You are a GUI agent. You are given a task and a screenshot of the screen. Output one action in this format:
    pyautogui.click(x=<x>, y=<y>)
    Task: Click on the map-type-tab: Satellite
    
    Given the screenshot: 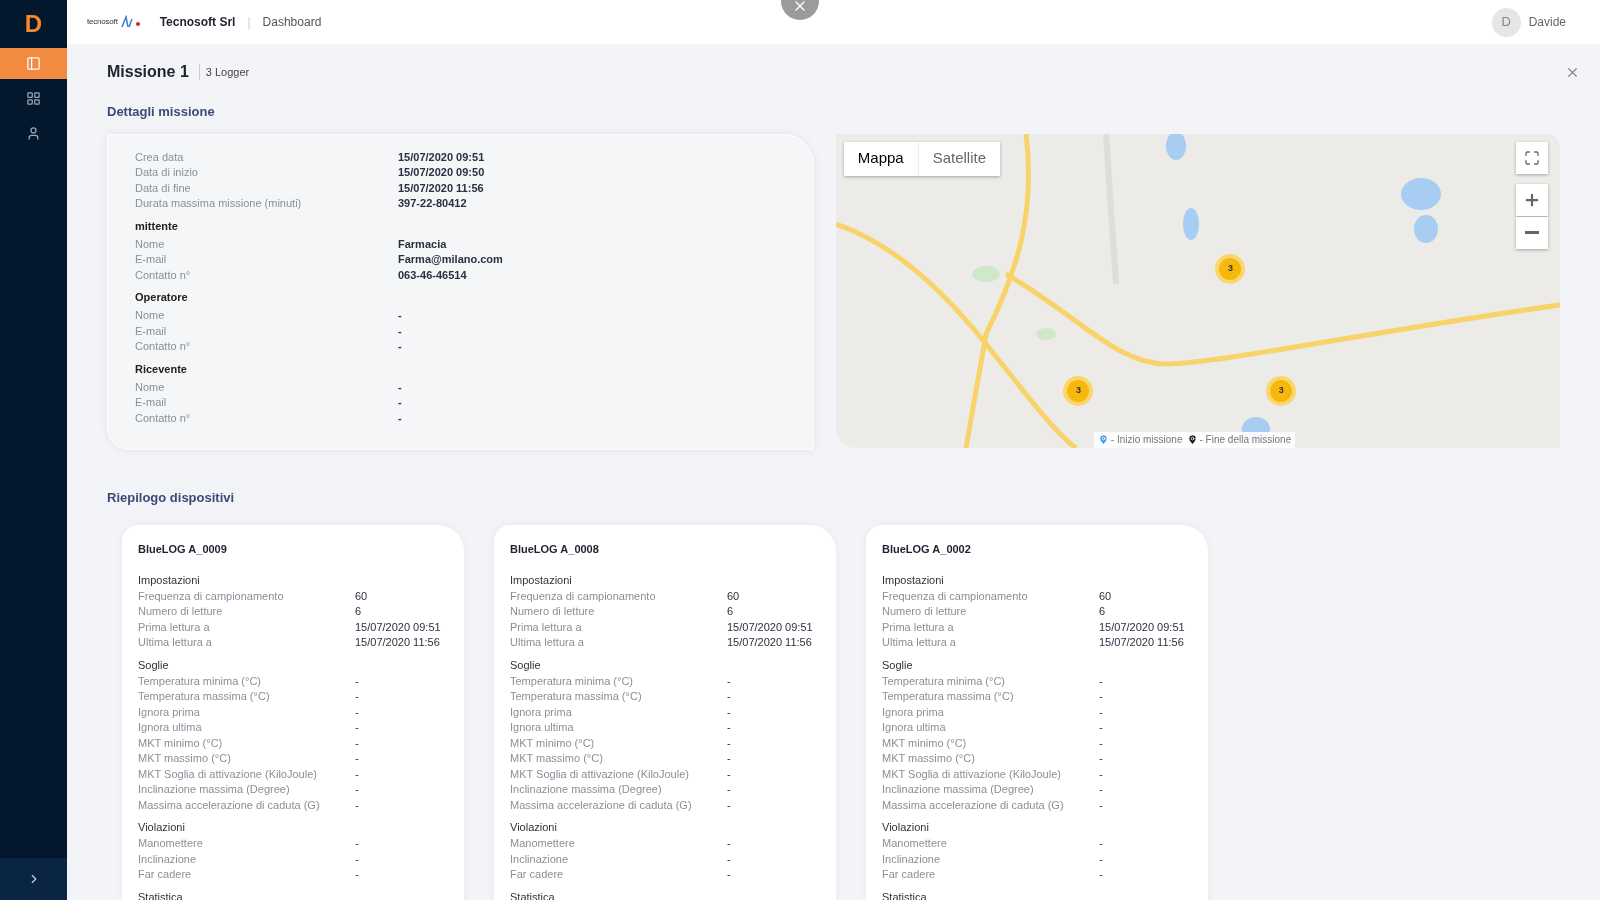 What is the action you would take?
    pyautogui.click(x=959, y=158)
    